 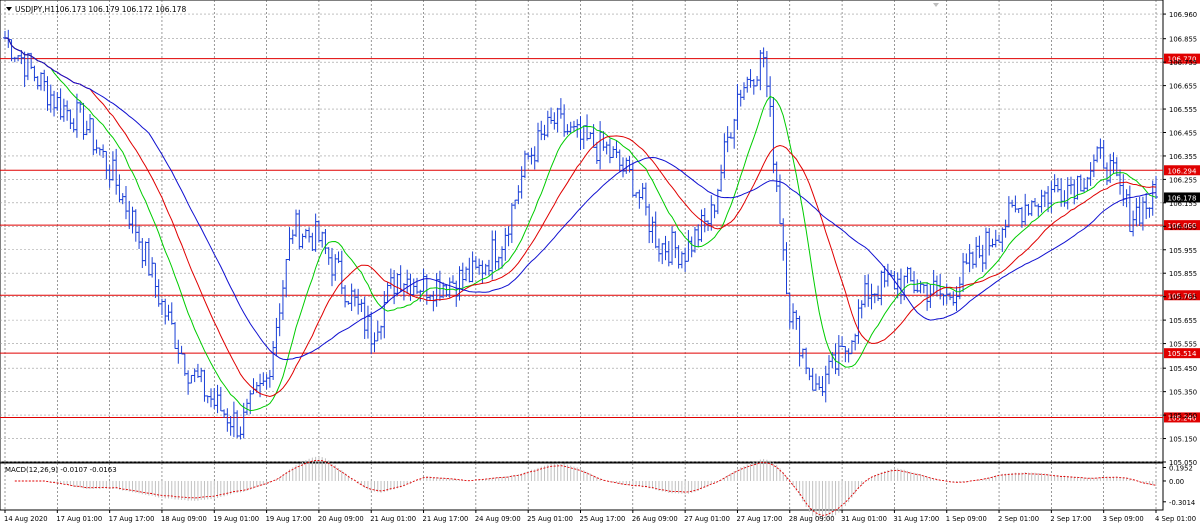 What do you see at coordinates (1183, 416) in the screenshot?
I see `price-tick-label: 105.250` at bounding box center [1183, 416].